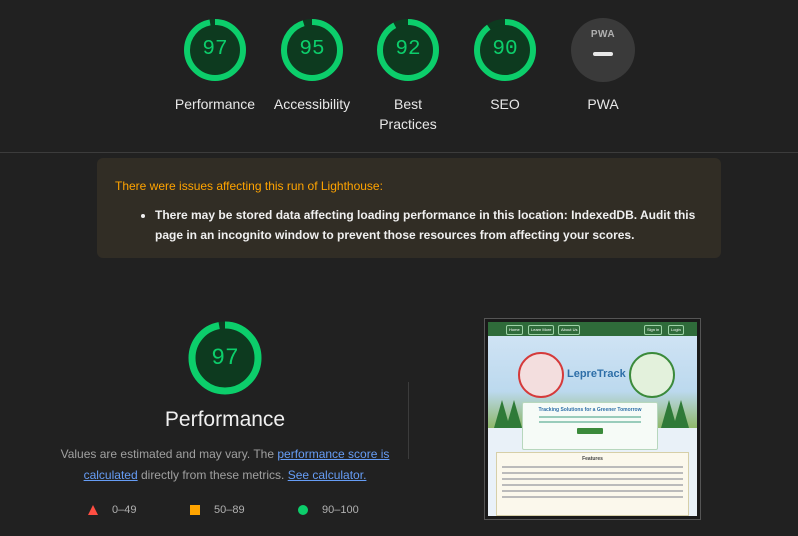 The height and width of the screenshot is (536, 798). What do you see at coordinates (408, 420) in the screenshot?
I see `vertical-divider` at bounding box center [408, 420].